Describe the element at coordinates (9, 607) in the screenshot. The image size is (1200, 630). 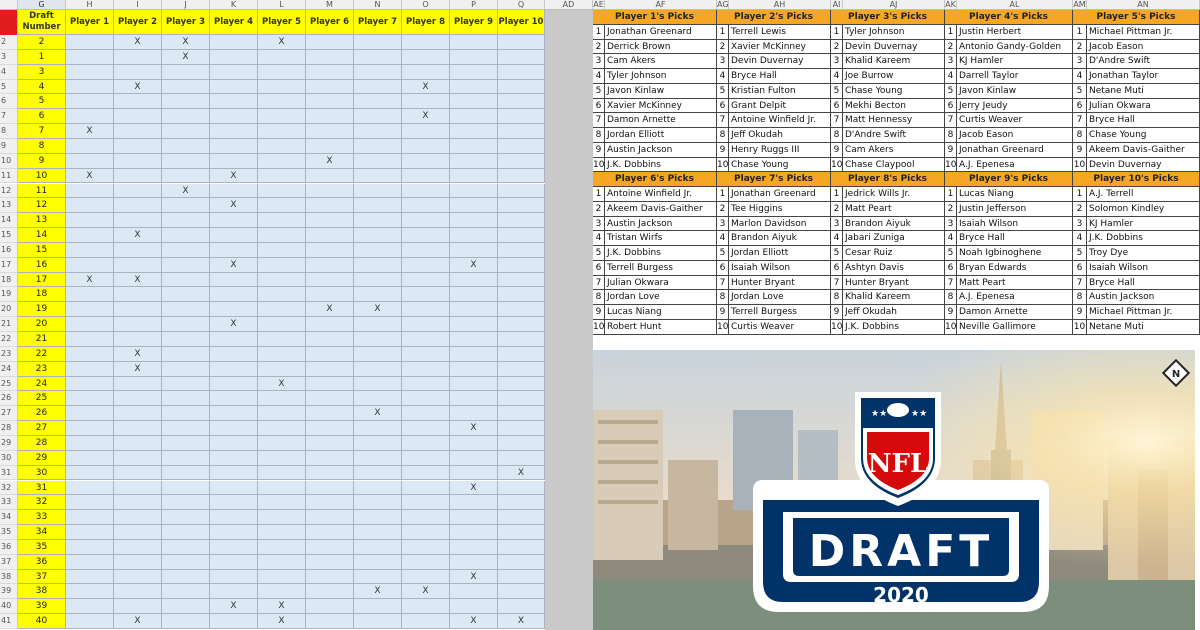
I see `row-header: 40` at that location.